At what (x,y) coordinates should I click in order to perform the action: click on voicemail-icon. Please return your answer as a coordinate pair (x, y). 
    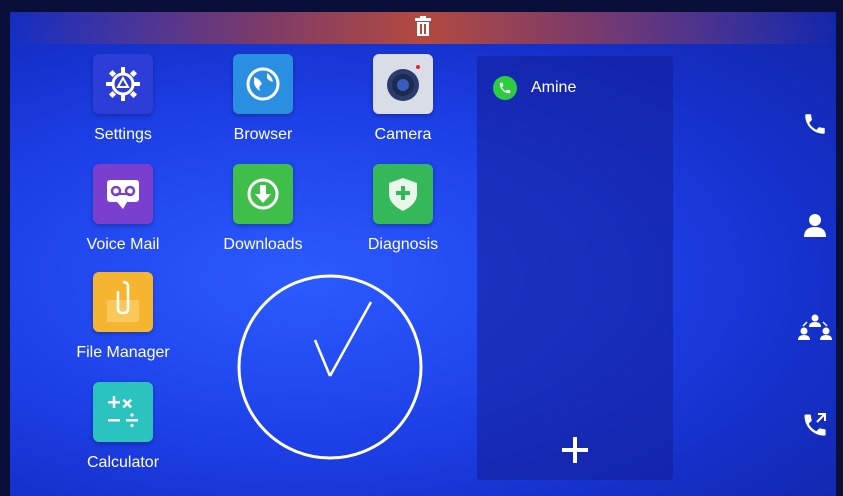
    Looking at the image, I should click on (123, 194).